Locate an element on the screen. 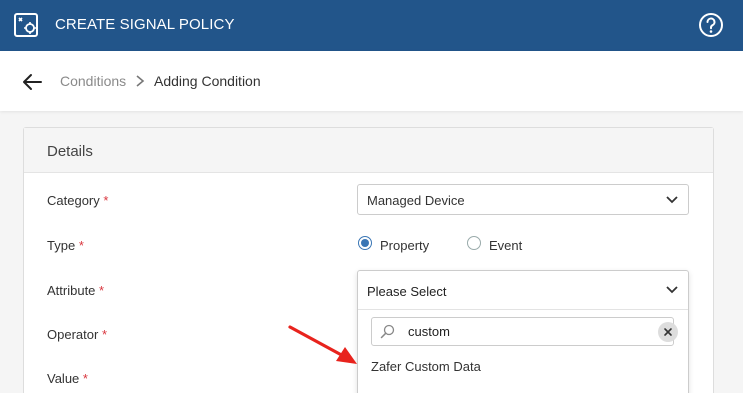 Image resolution: width=743 pixels, height=393 pixels. category-label: Category * is located at coordinates (78, 200).